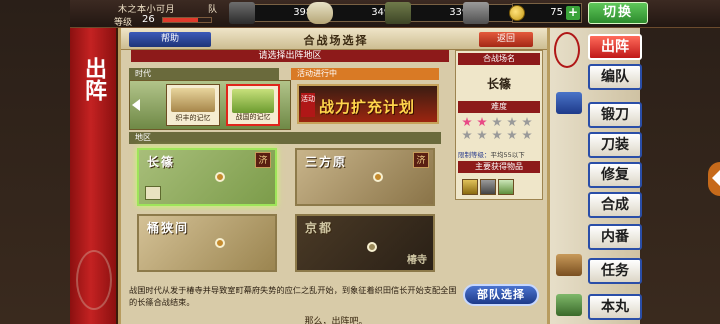 This screenshot has width=720, height=324. I want to click on menu-sortie-button: 出阵, so click(615, 47).